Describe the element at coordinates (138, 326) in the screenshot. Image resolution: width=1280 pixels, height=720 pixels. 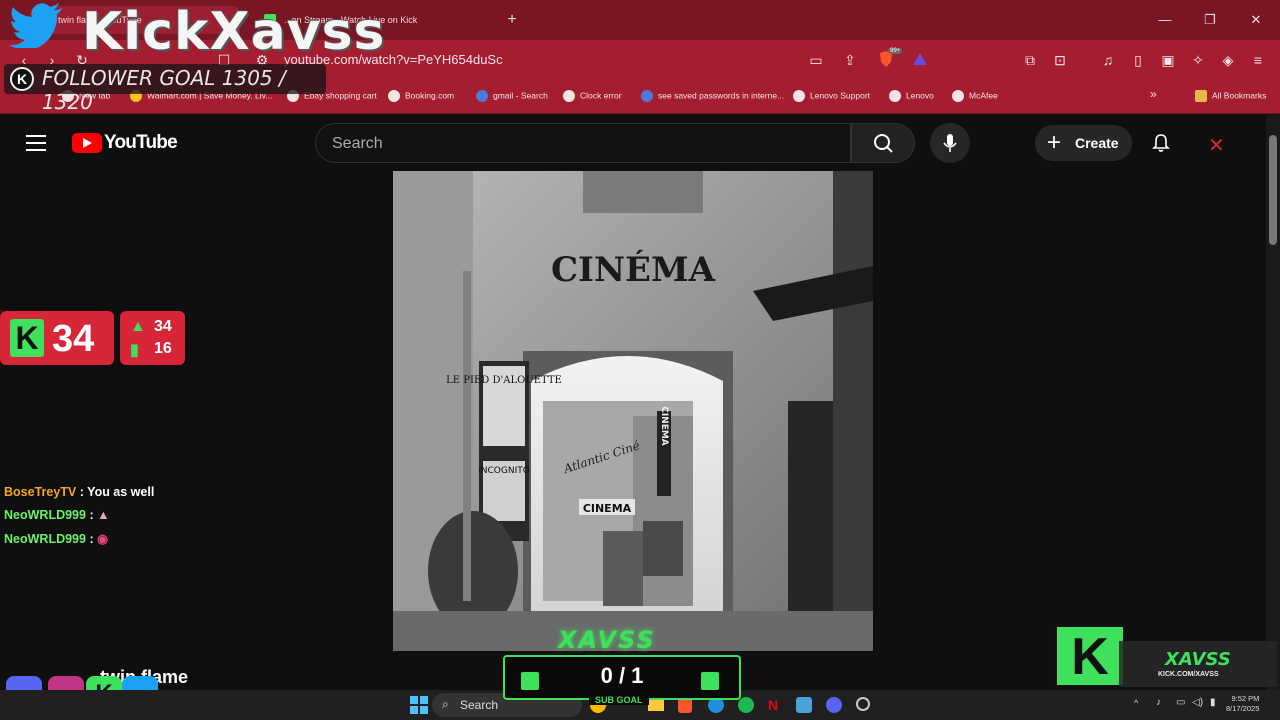
I see `arrow-up-icon: ▲` at that location.